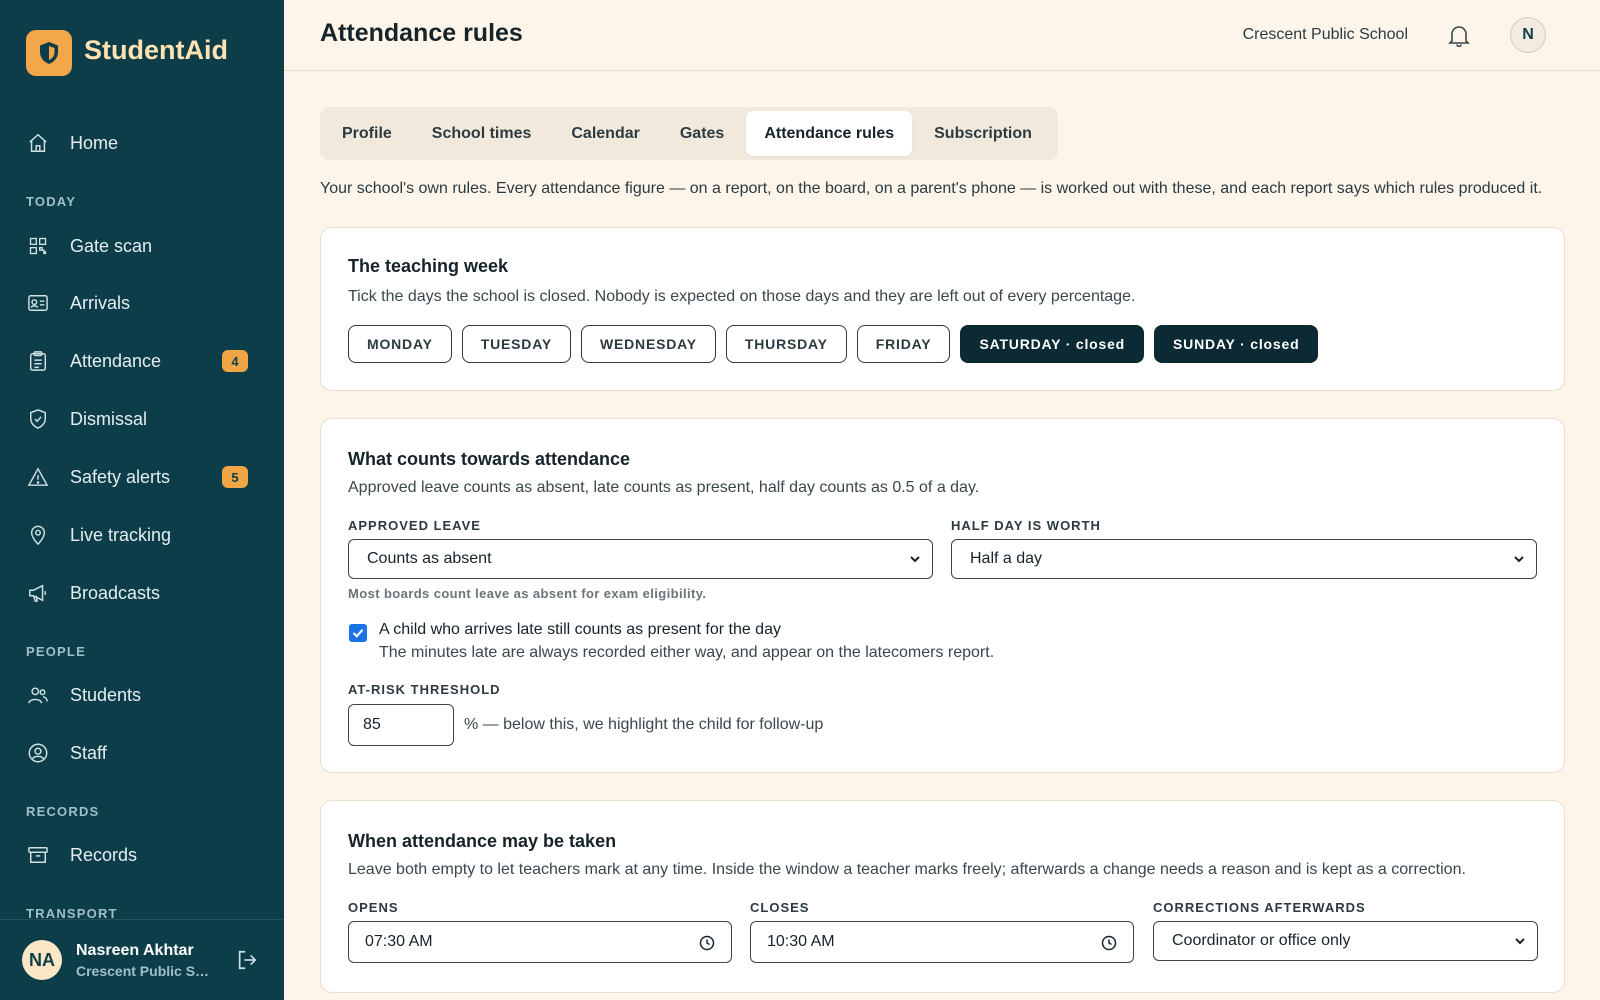 The width and height of the screenshot is (1600, 1000). I want to click on sidebar-item-staff: Staff, so click(142, 753).